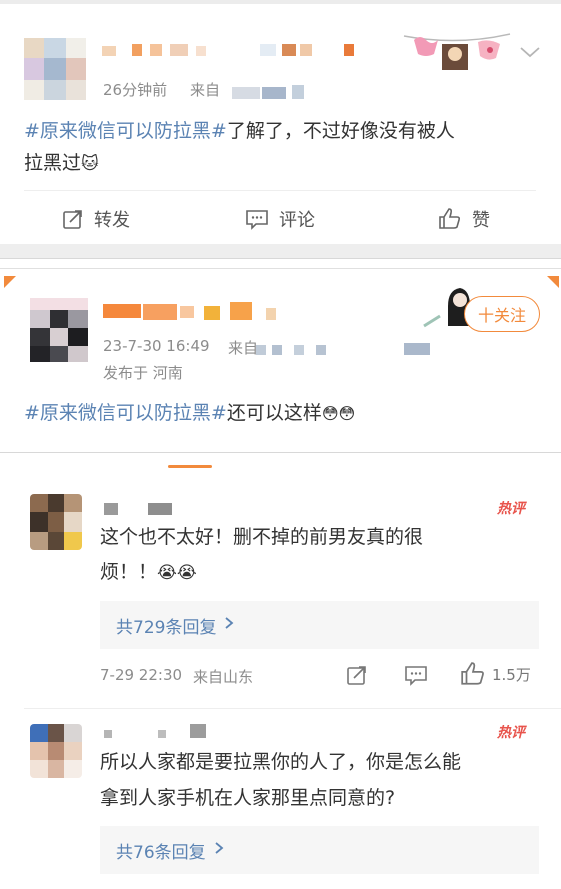 Image resolution: width=561 pixels, height=889 pixels. Describe the element at coordinates (281, 762) in the screenshot. I see `comment-text-line1: 所以人家都是要拉黑你的人了，你是怎么能` at that location.